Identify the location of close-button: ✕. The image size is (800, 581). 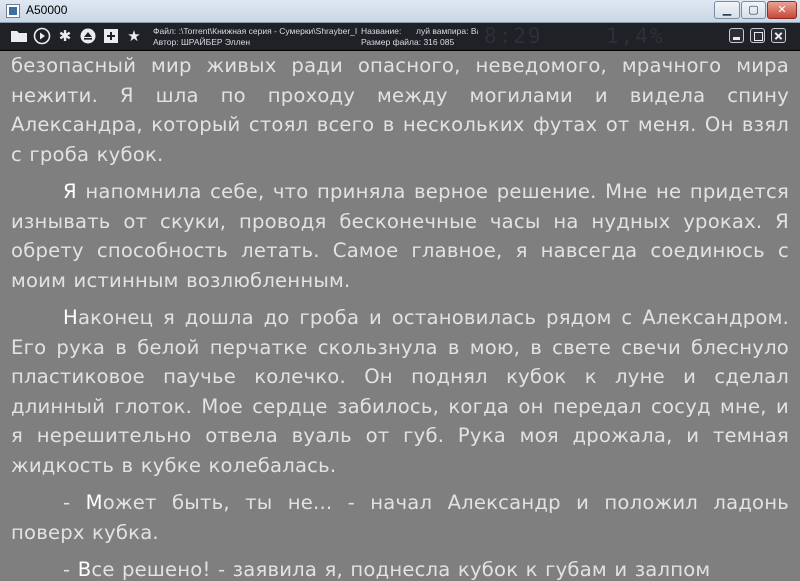
(782, 10).